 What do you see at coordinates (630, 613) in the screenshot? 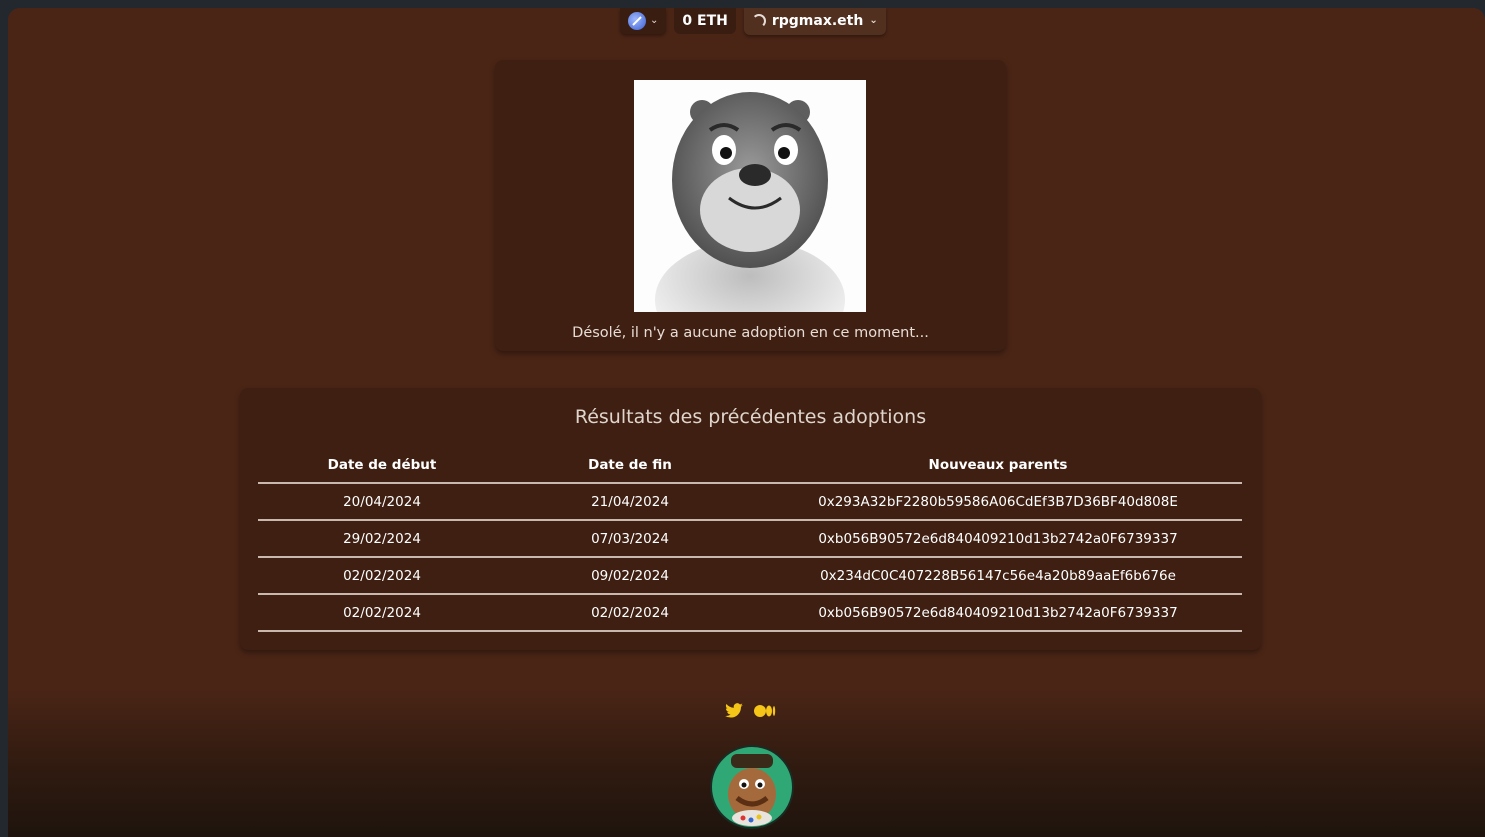
I see `end-date-cell: 02/02/2024` at bounding box center [630, 613].